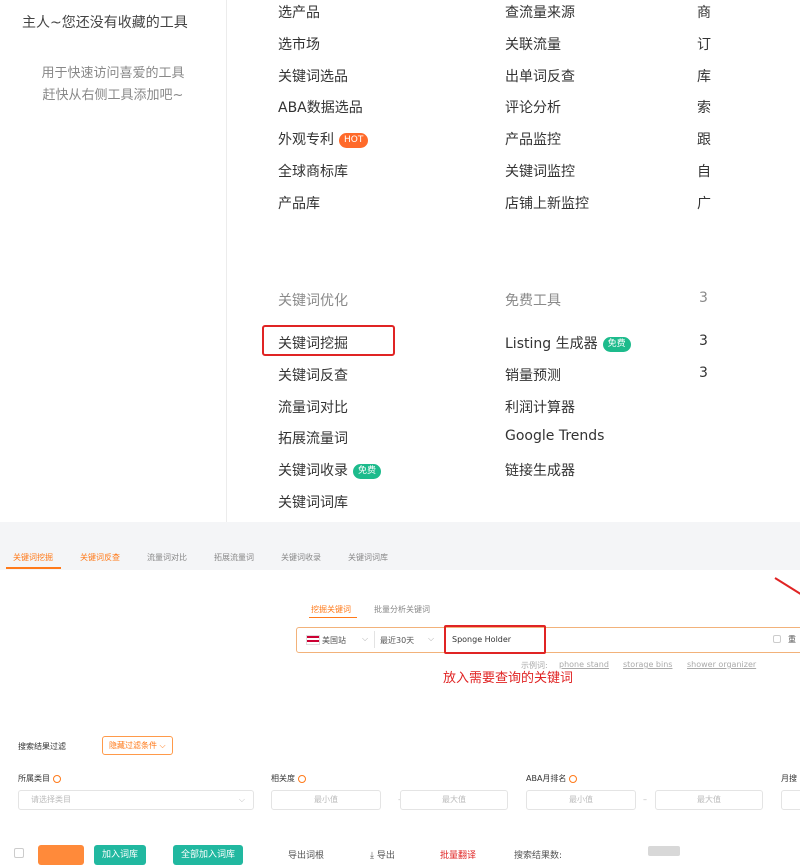 This screenshot has width=800, height=865. What do you see at coordinates (33, 568) in the screenshot?
I see `active-tab-indicator` at bounding box center [33, 568].